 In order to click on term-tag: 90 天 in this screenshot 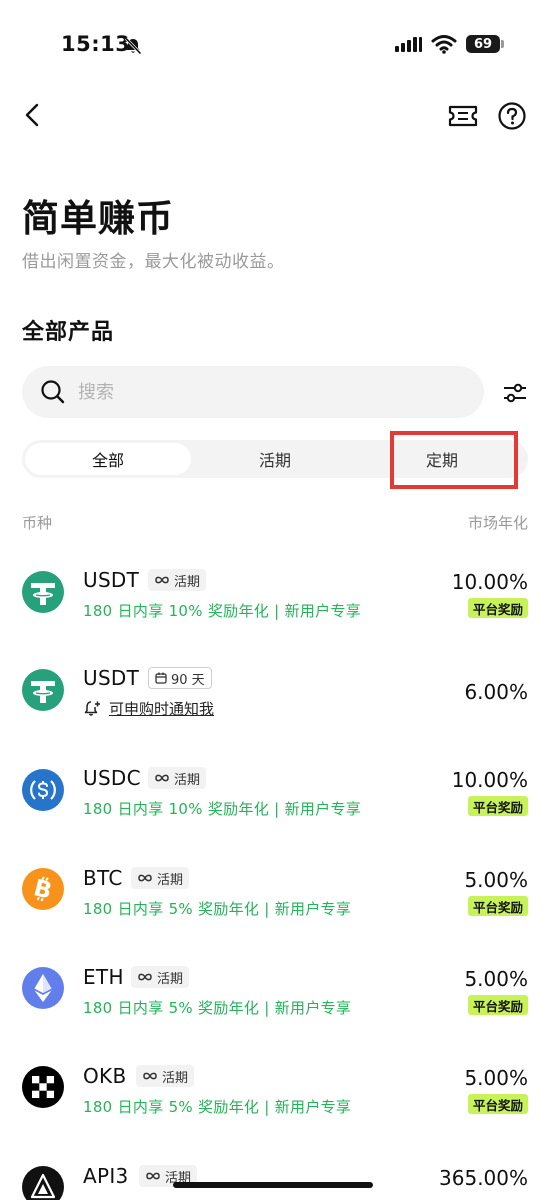, I will do `click(180, 678)`.